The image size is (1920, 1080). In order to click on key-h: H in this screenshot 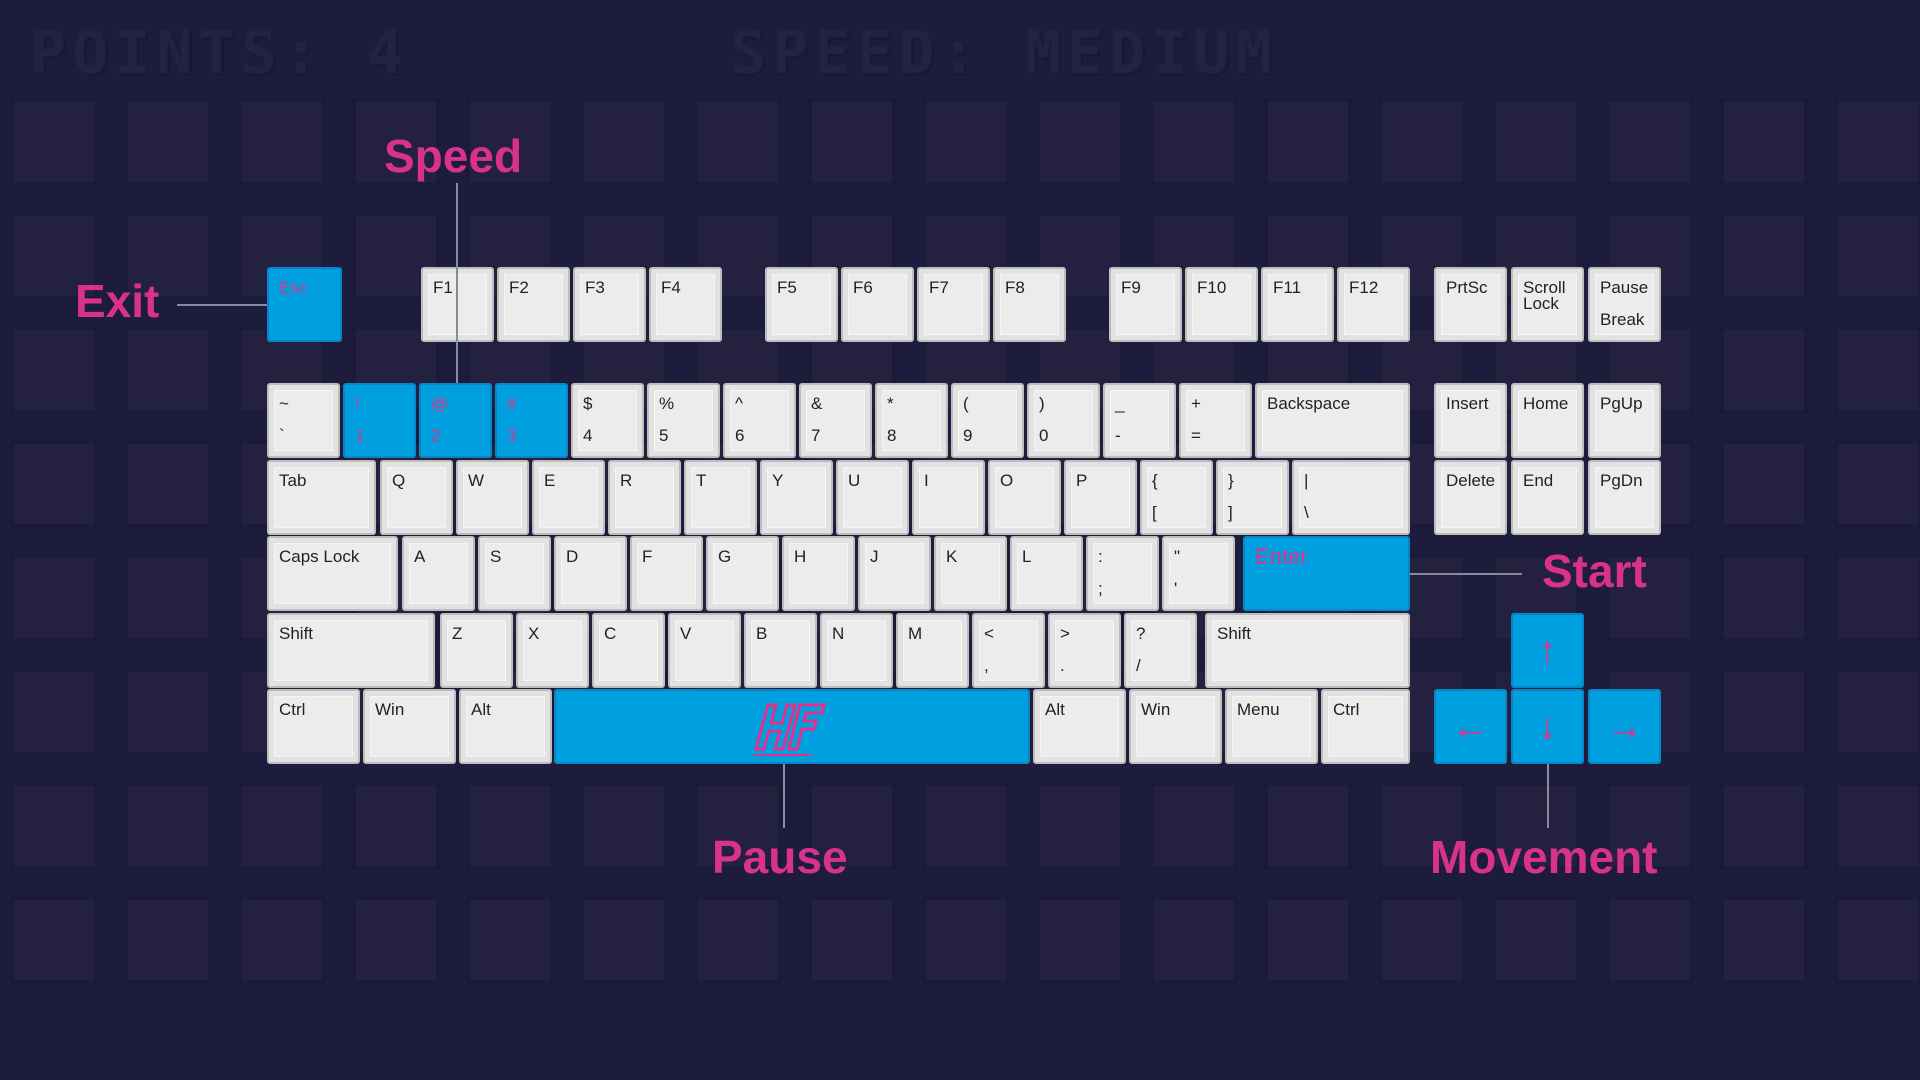, I will do `click(818, 573)`.